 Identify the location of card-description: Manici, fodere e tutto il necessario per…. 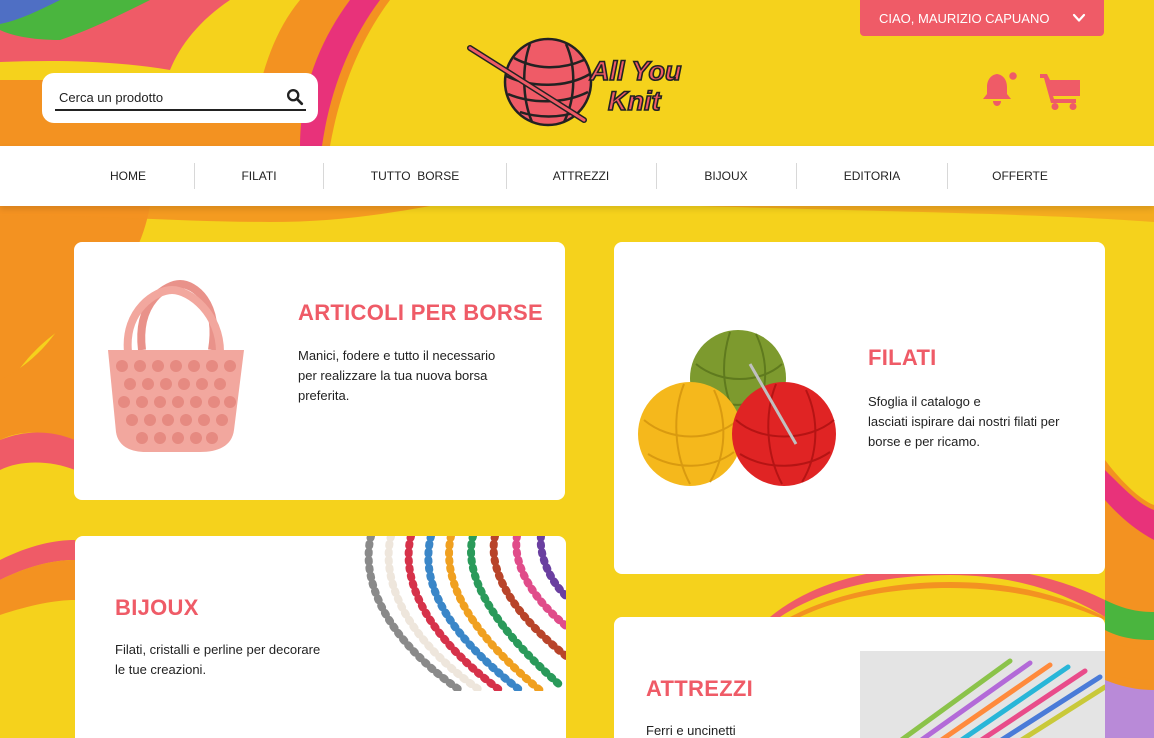
(397, 375).